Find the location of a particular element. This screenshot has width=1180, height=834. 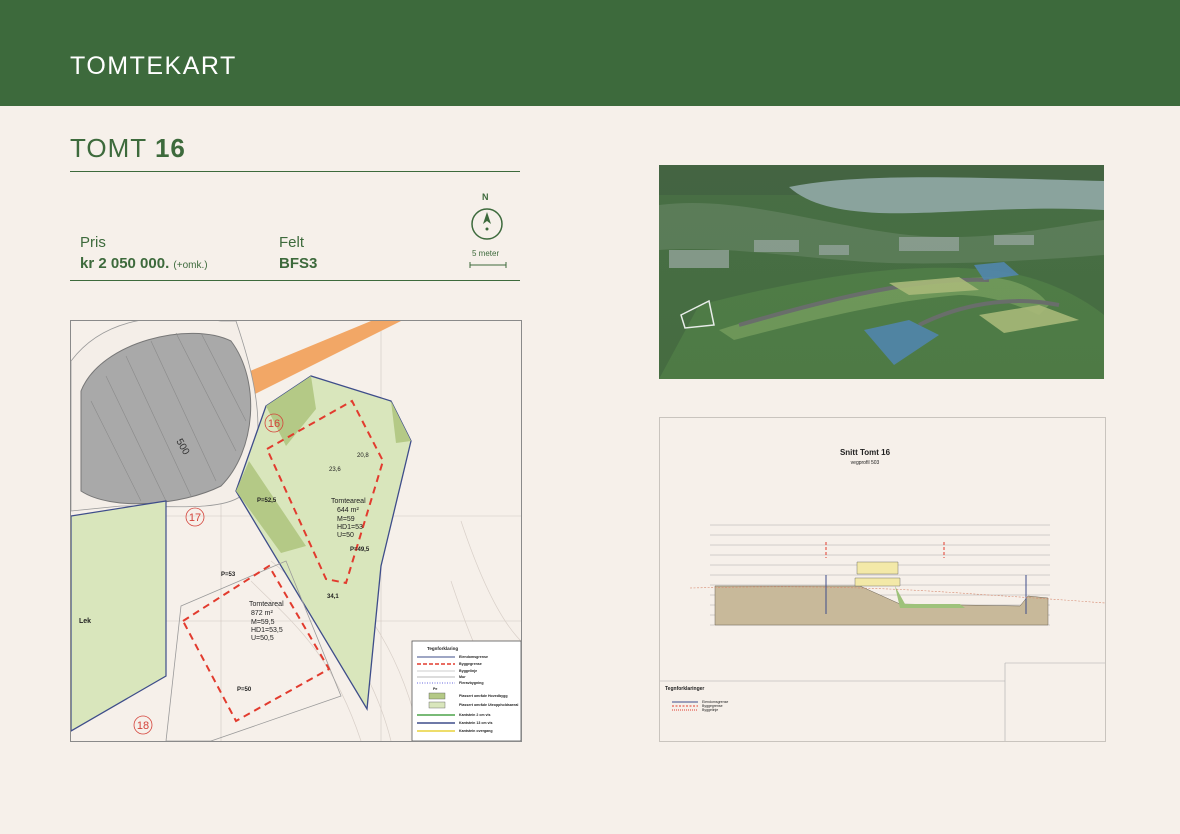

plot-title: TOMT 16 is located at coordinates (128, 148).